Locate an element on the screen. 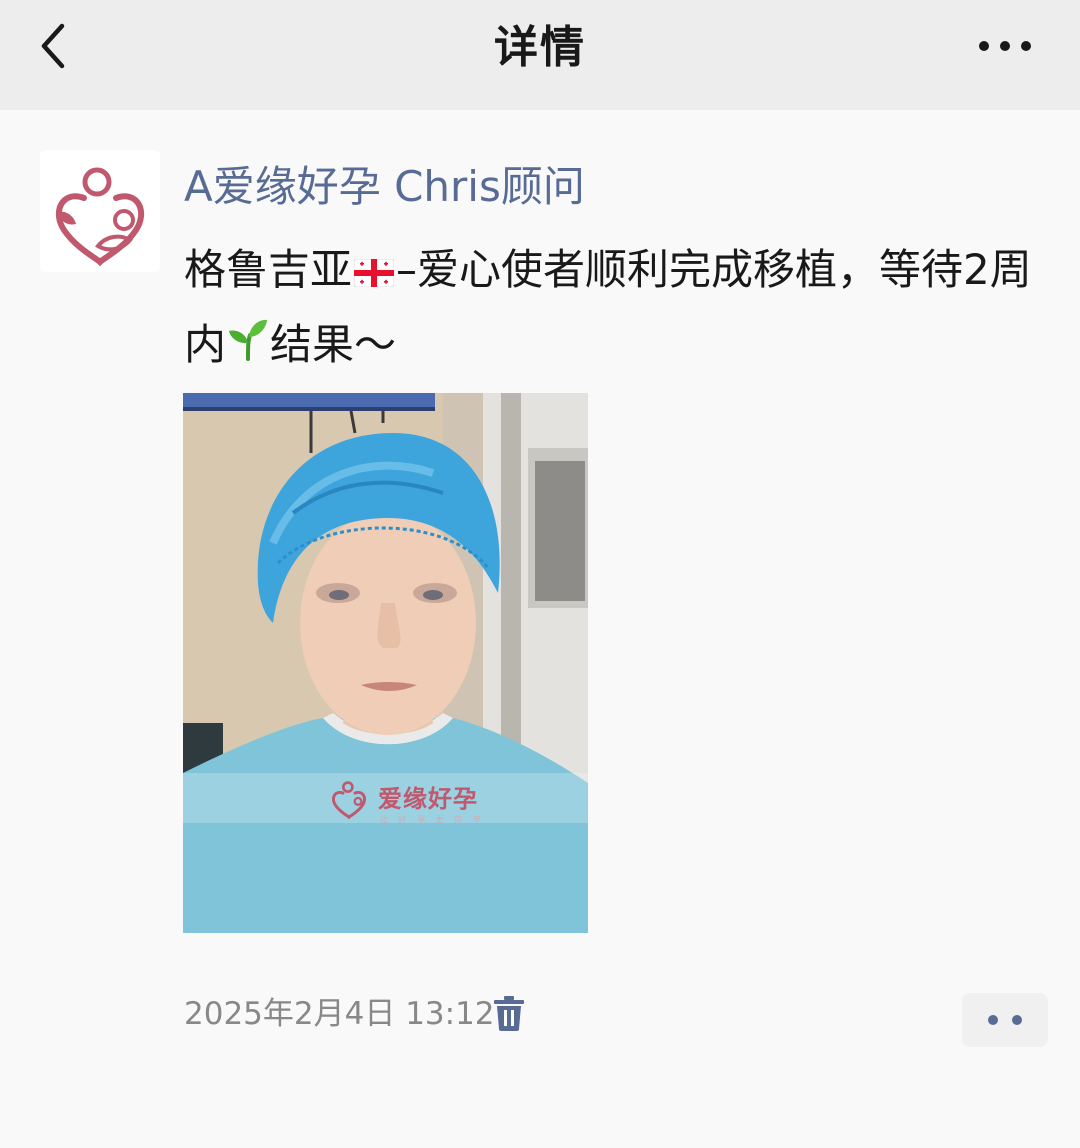 Image resolution: width=1080 pixels, height=1148 pixels. post-text: 格鲁吉亚 –爱心使者顺利完成移植，等待2周内 结果～ is located at coordinates (609, 308).